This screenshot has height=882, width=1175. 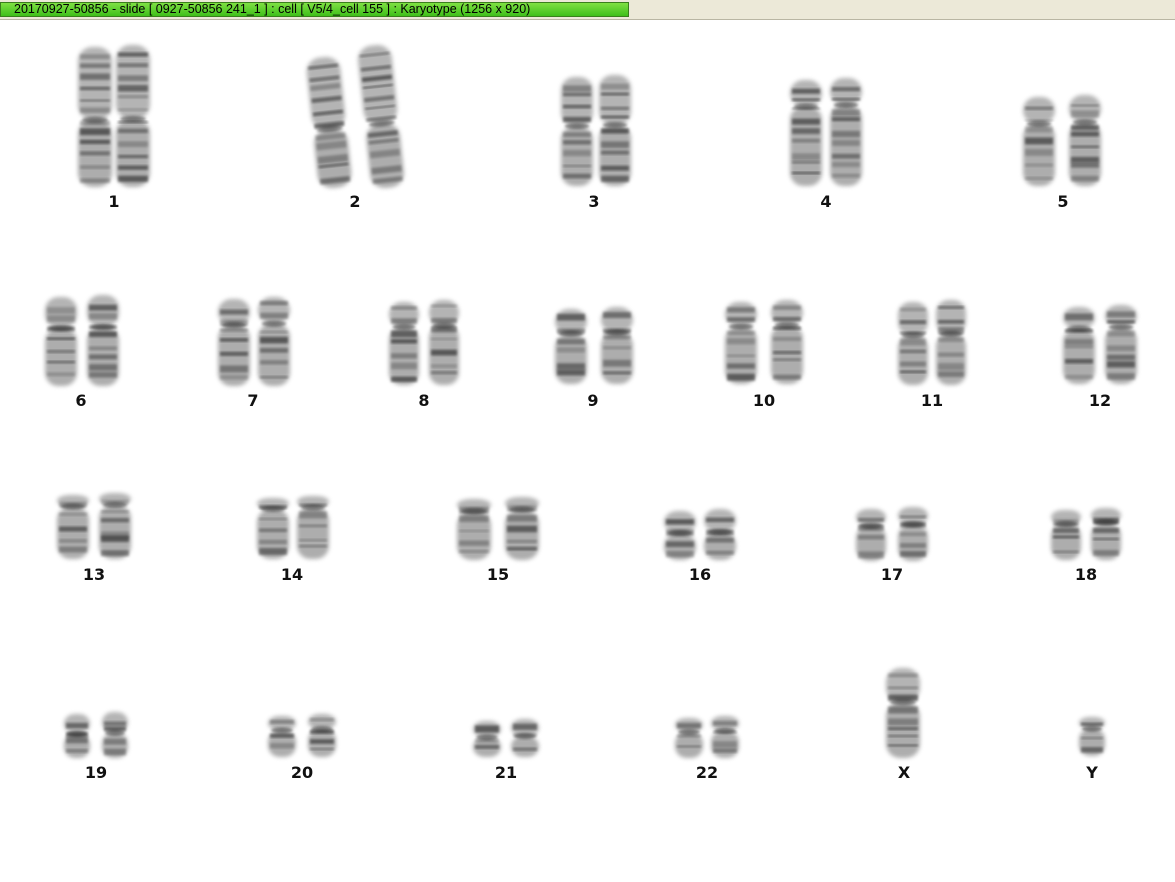 What do you see at coordinates (904, 772) in the screenshot?
I see `chromosome-label-x: X` at bounding box center [904, 772].